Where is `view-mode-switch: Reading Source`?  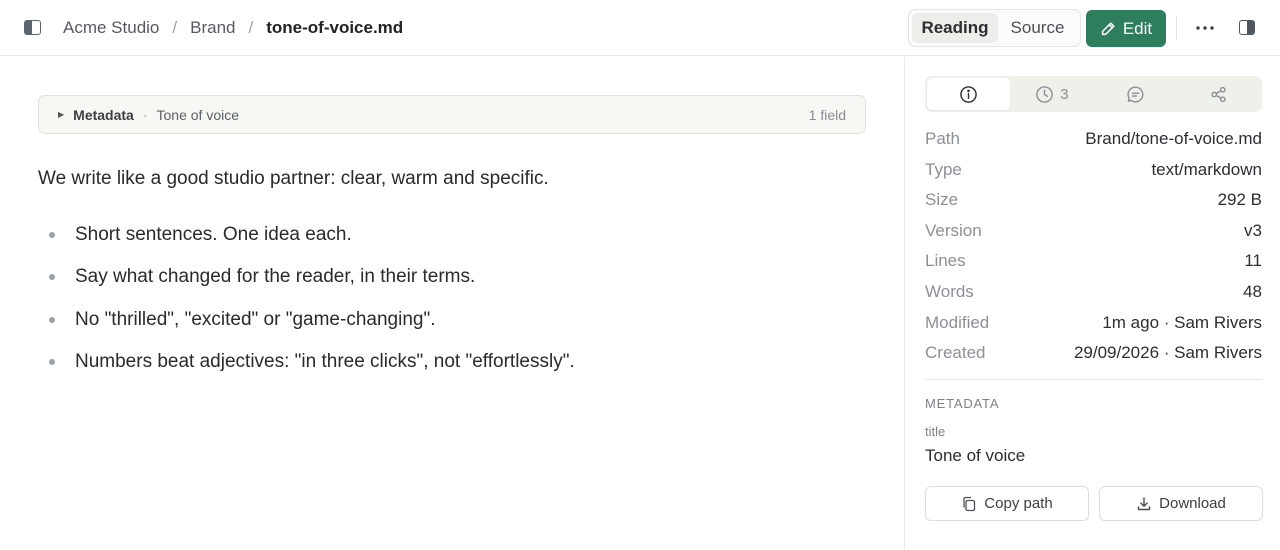 view-mode-switch: Reading Source is located at coordinates (994, 28).